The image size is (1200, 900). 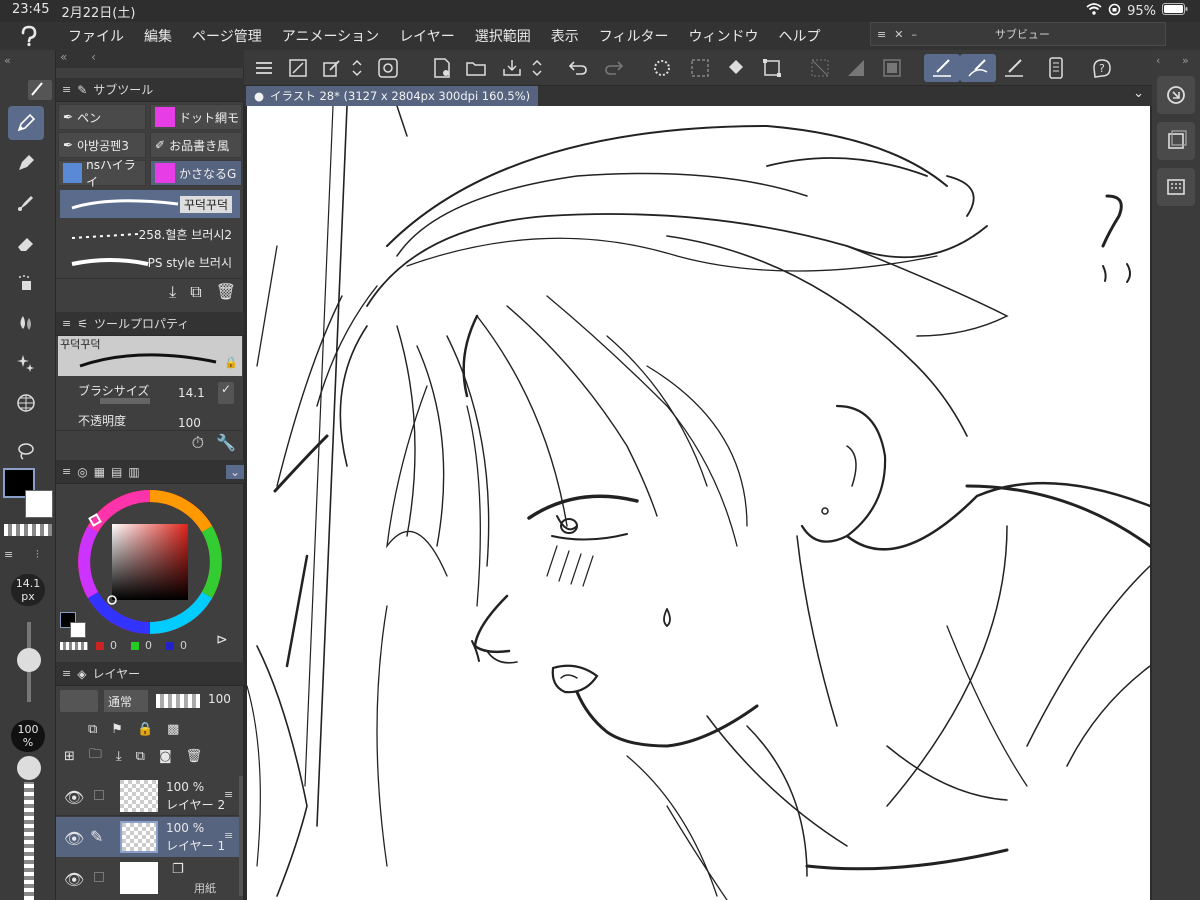 What do you see at coordinates (442, 68) in the screenshot?
I see `new-file-icon` at bounding box center [442, 68].